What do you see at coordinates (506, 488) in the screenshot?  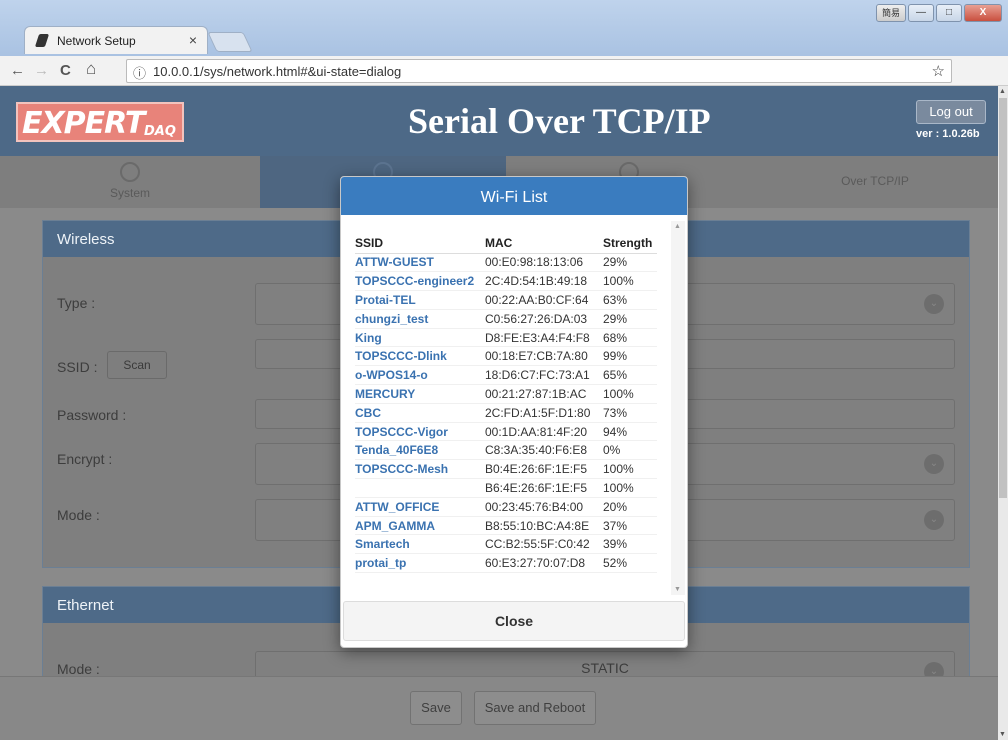 I see `table-row: B6:4E:26:6F:1E:F5 100%` at bounding box center [506, 488].